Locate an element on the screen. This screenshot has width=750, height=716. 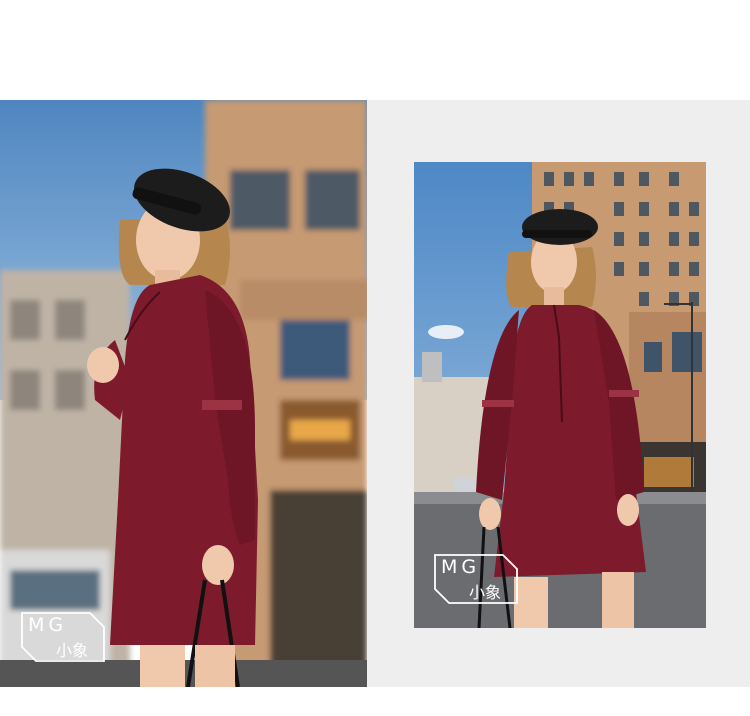
watermark-latin-right: MG is located at coordinates (461, 567).